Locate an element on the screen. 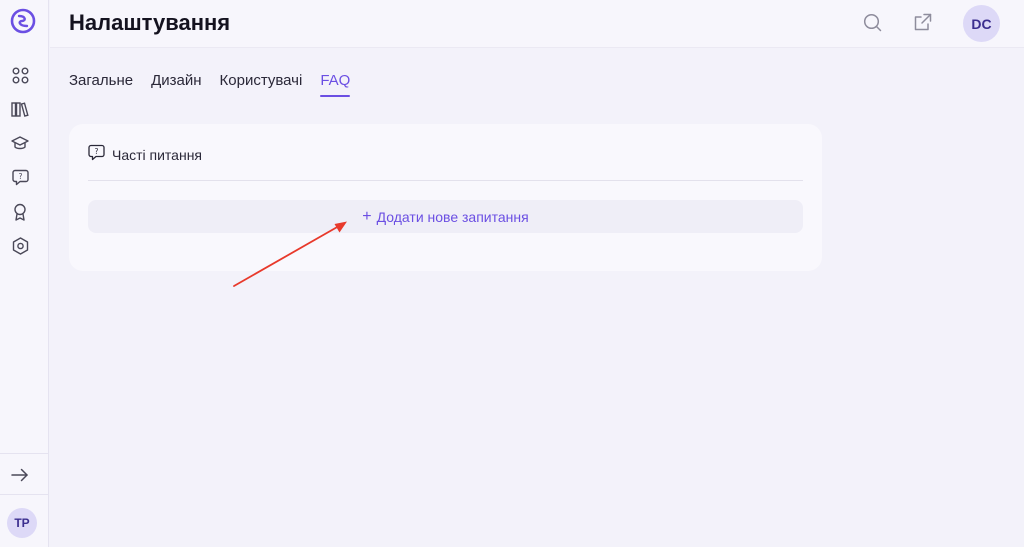  tab-users: Користувачі is located at coordinates (261, 84).